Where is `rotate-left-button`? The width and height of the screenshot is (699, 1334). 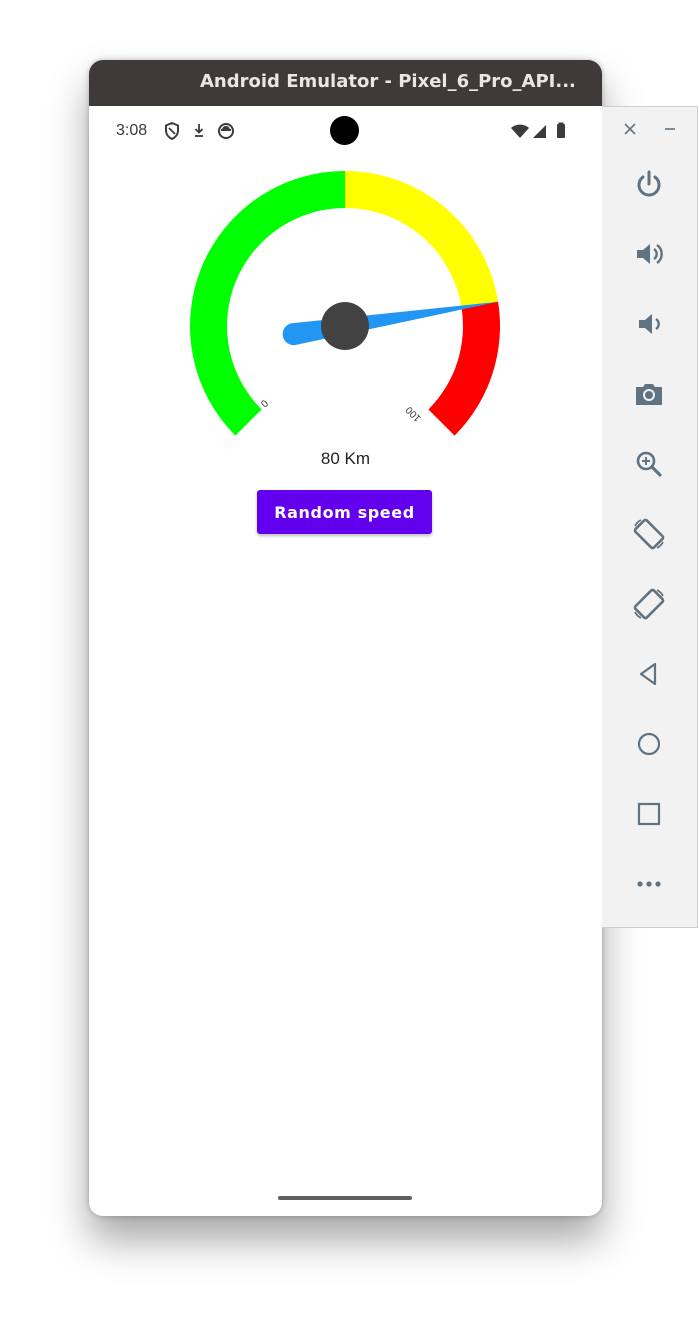 rotate-left-button is located at coordinates (649, 534).